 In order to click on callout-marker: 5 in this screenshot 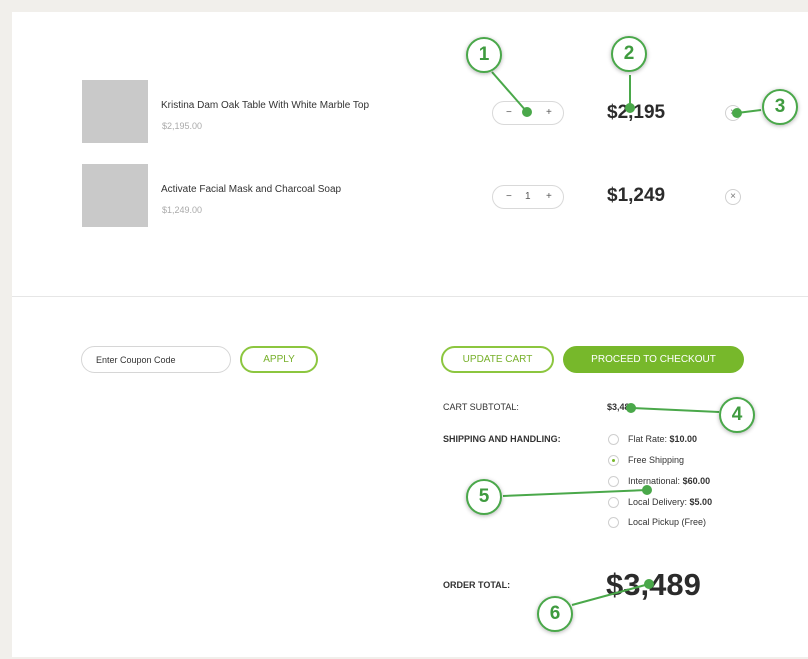, I will do `click(484, 497)`.